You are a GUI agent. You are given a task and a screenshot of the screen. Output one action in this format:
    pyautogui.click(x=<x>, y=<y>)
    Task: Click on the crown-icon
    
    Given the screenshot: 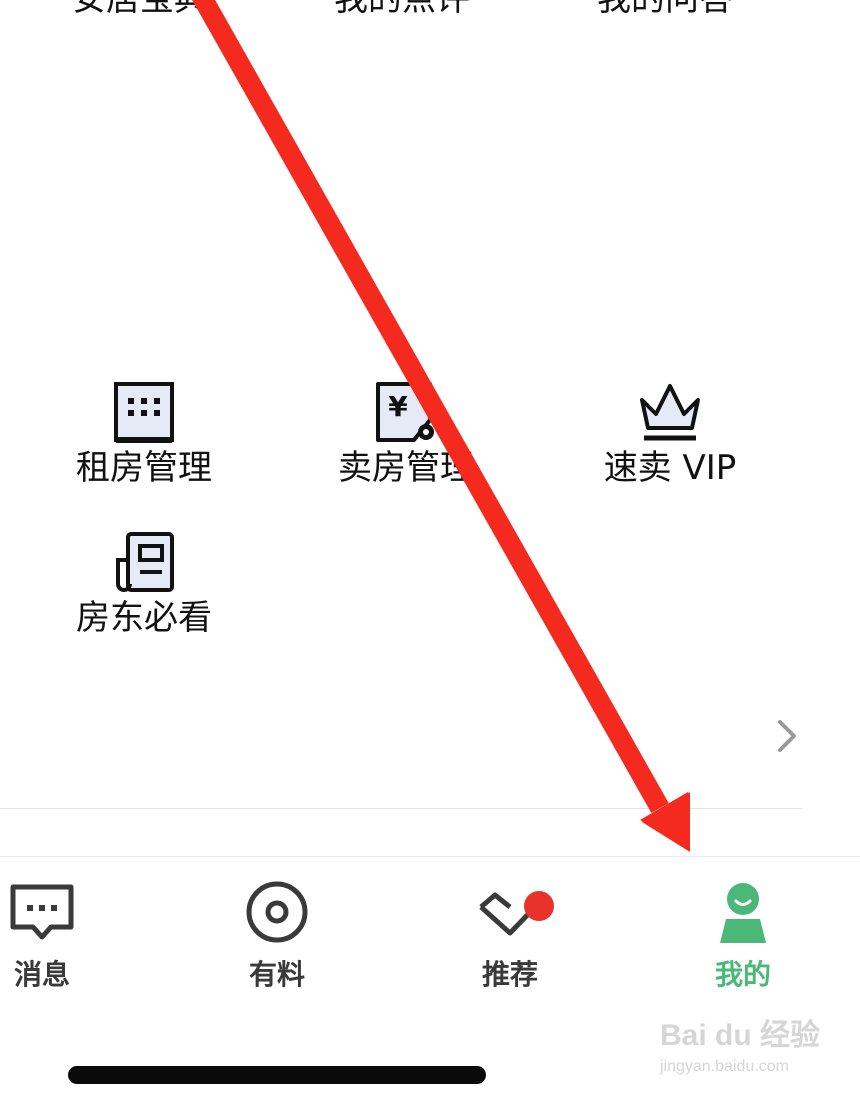 What is the action you would take?
    pyautogui.click(x=670, y=412)
    